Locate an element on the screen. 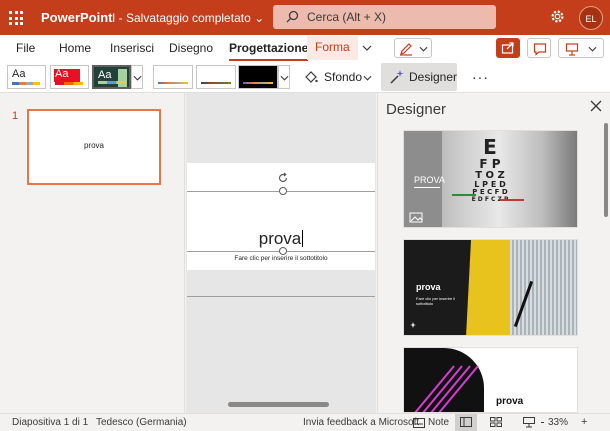  variants-more-button is located at coordinates (284, 77).